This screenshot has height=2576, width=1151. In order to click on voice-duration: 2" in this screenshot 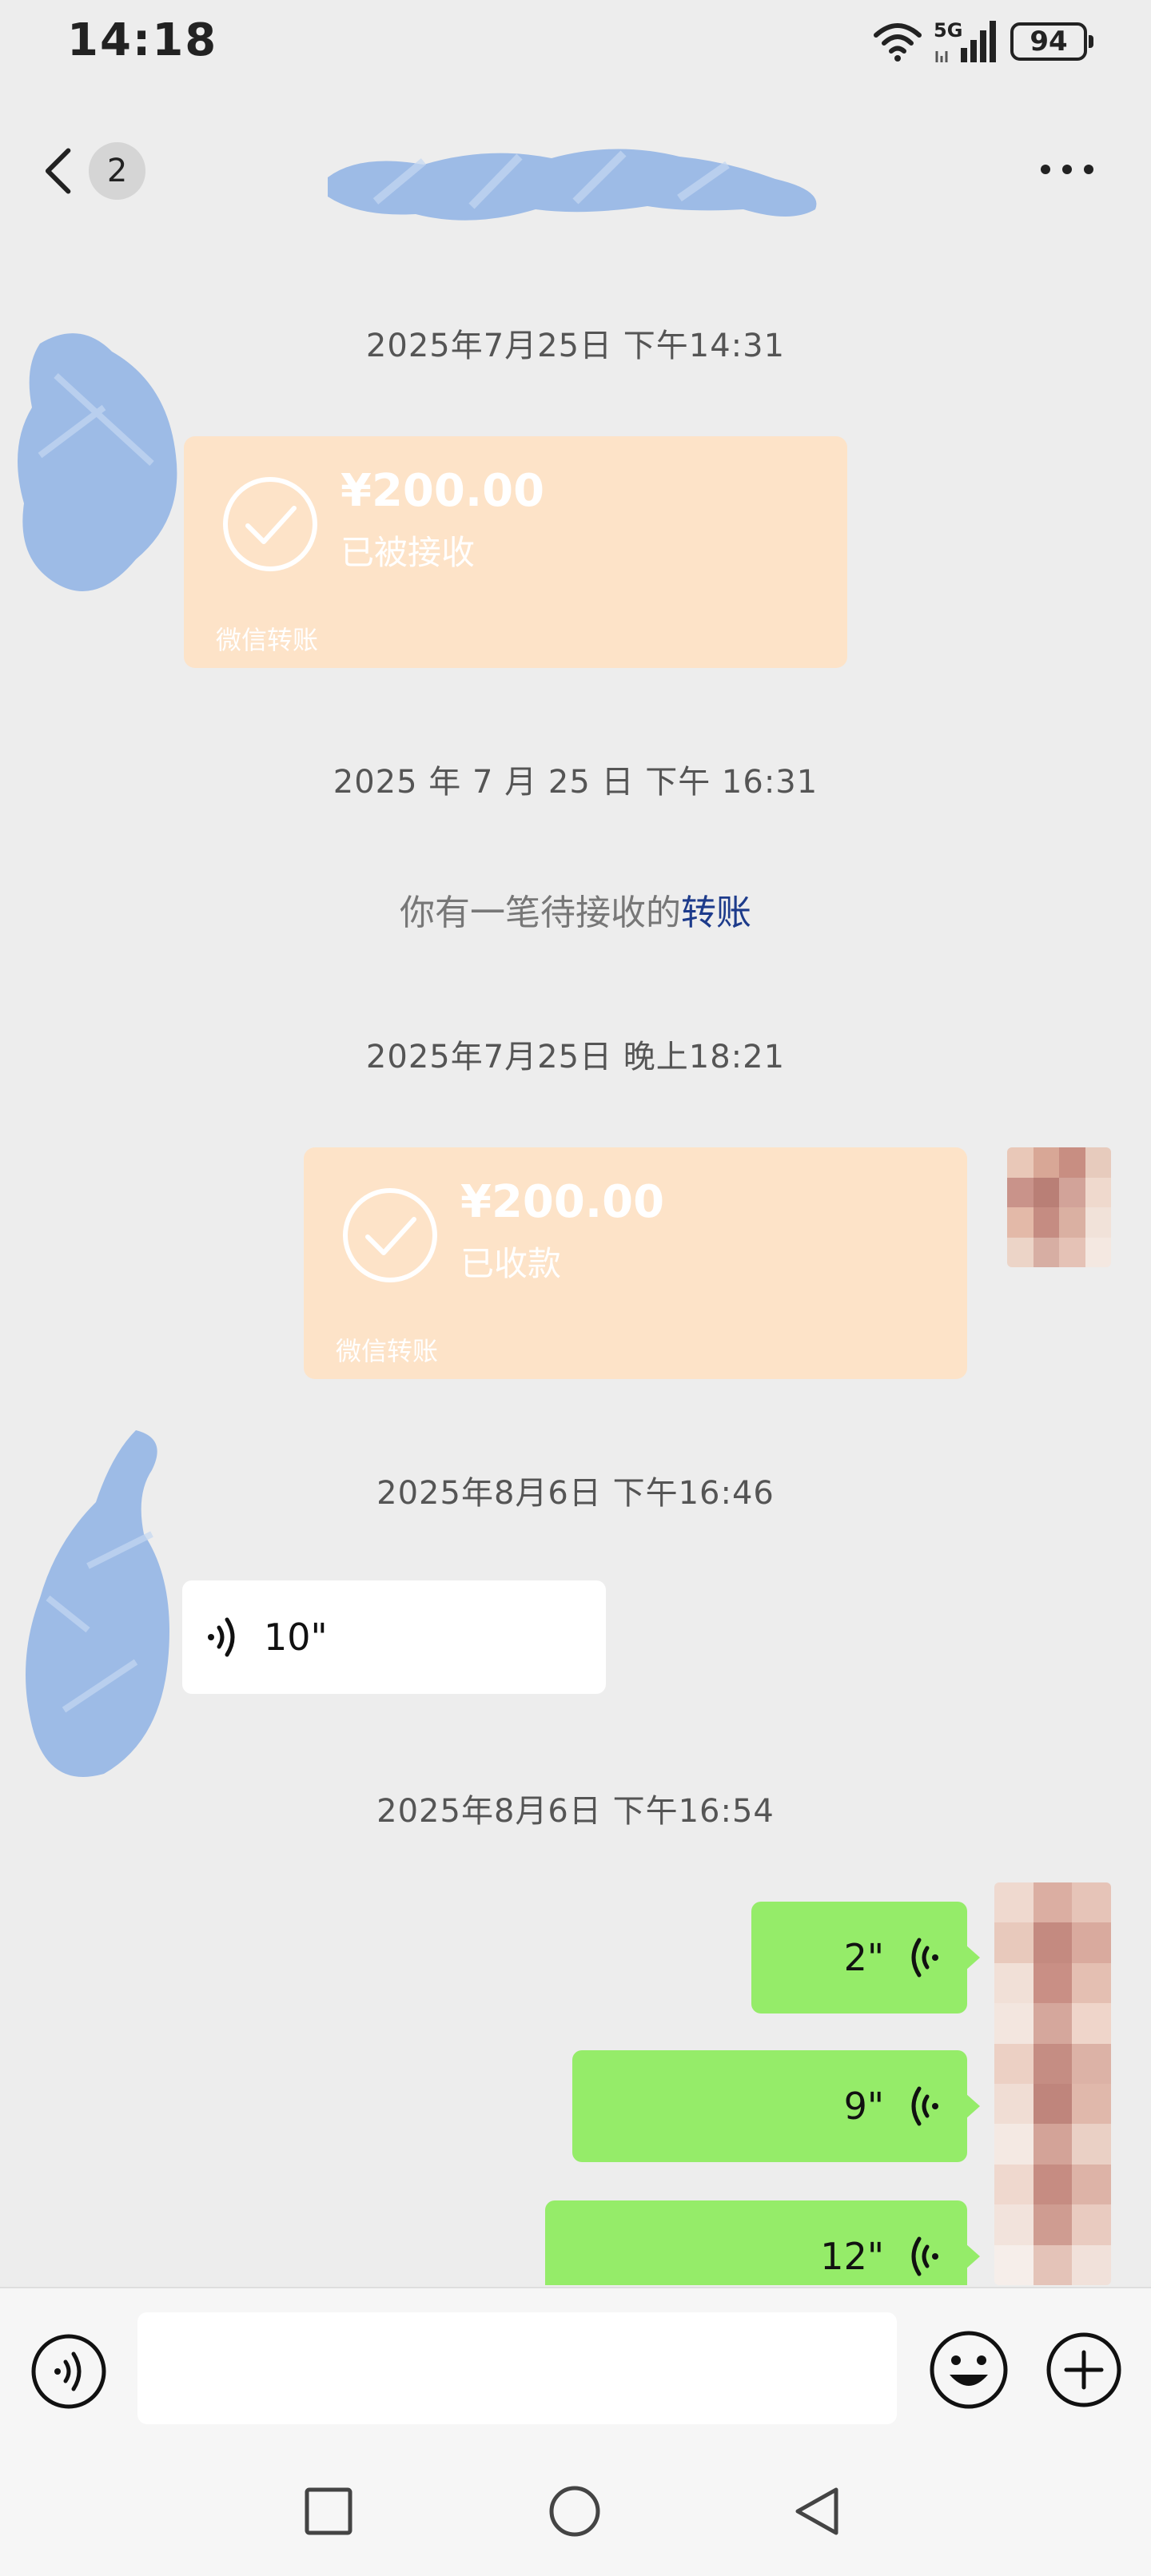, I will do `click(864, 1957)`.